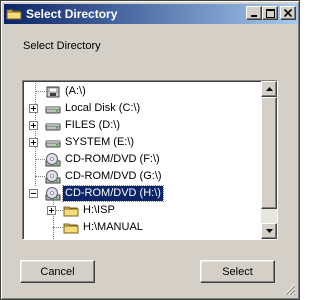 This screenshot has width=320, height=300. What do you see at coordinates (269, 153) in the screenshot?
I see `scroll-thumb` at bounding box center [269, 153].